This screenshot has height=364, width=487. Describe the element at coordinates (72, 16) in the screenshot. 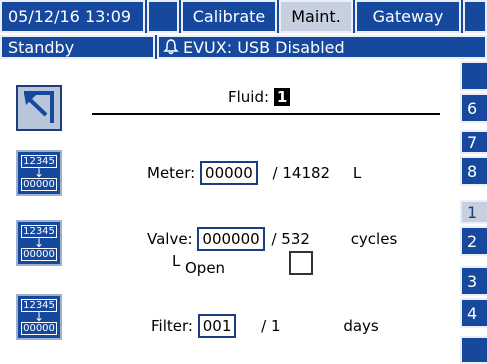

I see `datetime: 05/12/16 13:09` at that location.